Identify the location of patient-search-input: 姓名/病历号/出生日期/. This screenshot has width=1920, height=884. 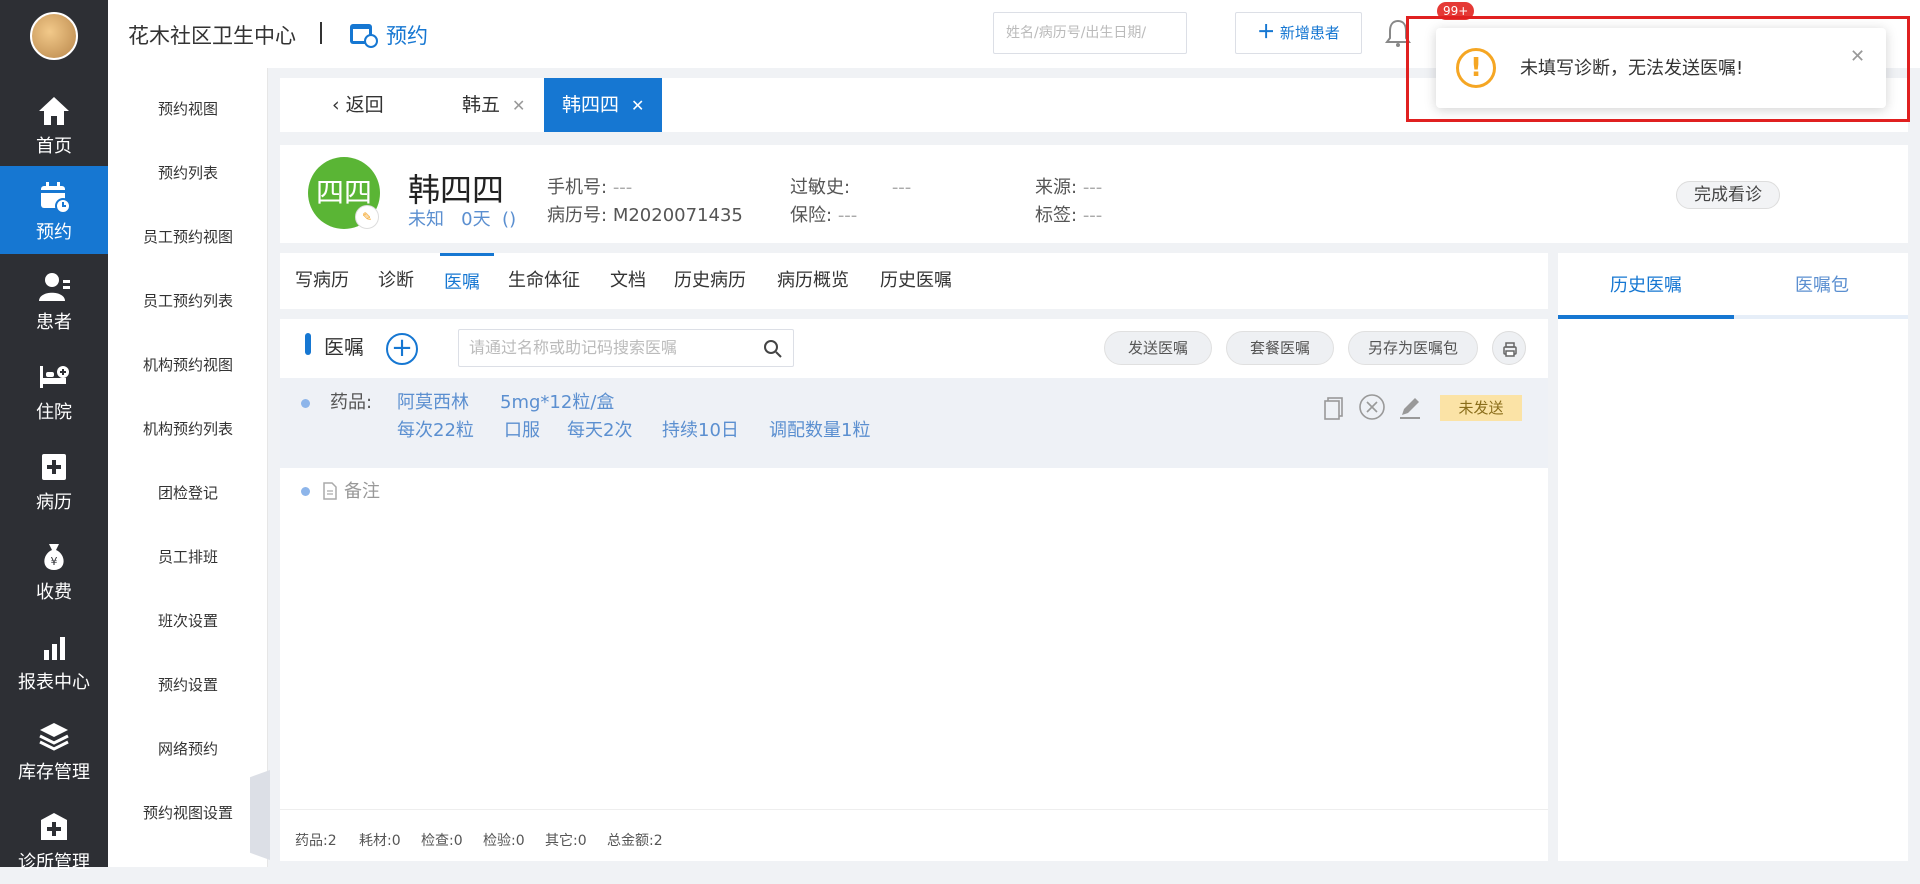
(1090, 33).